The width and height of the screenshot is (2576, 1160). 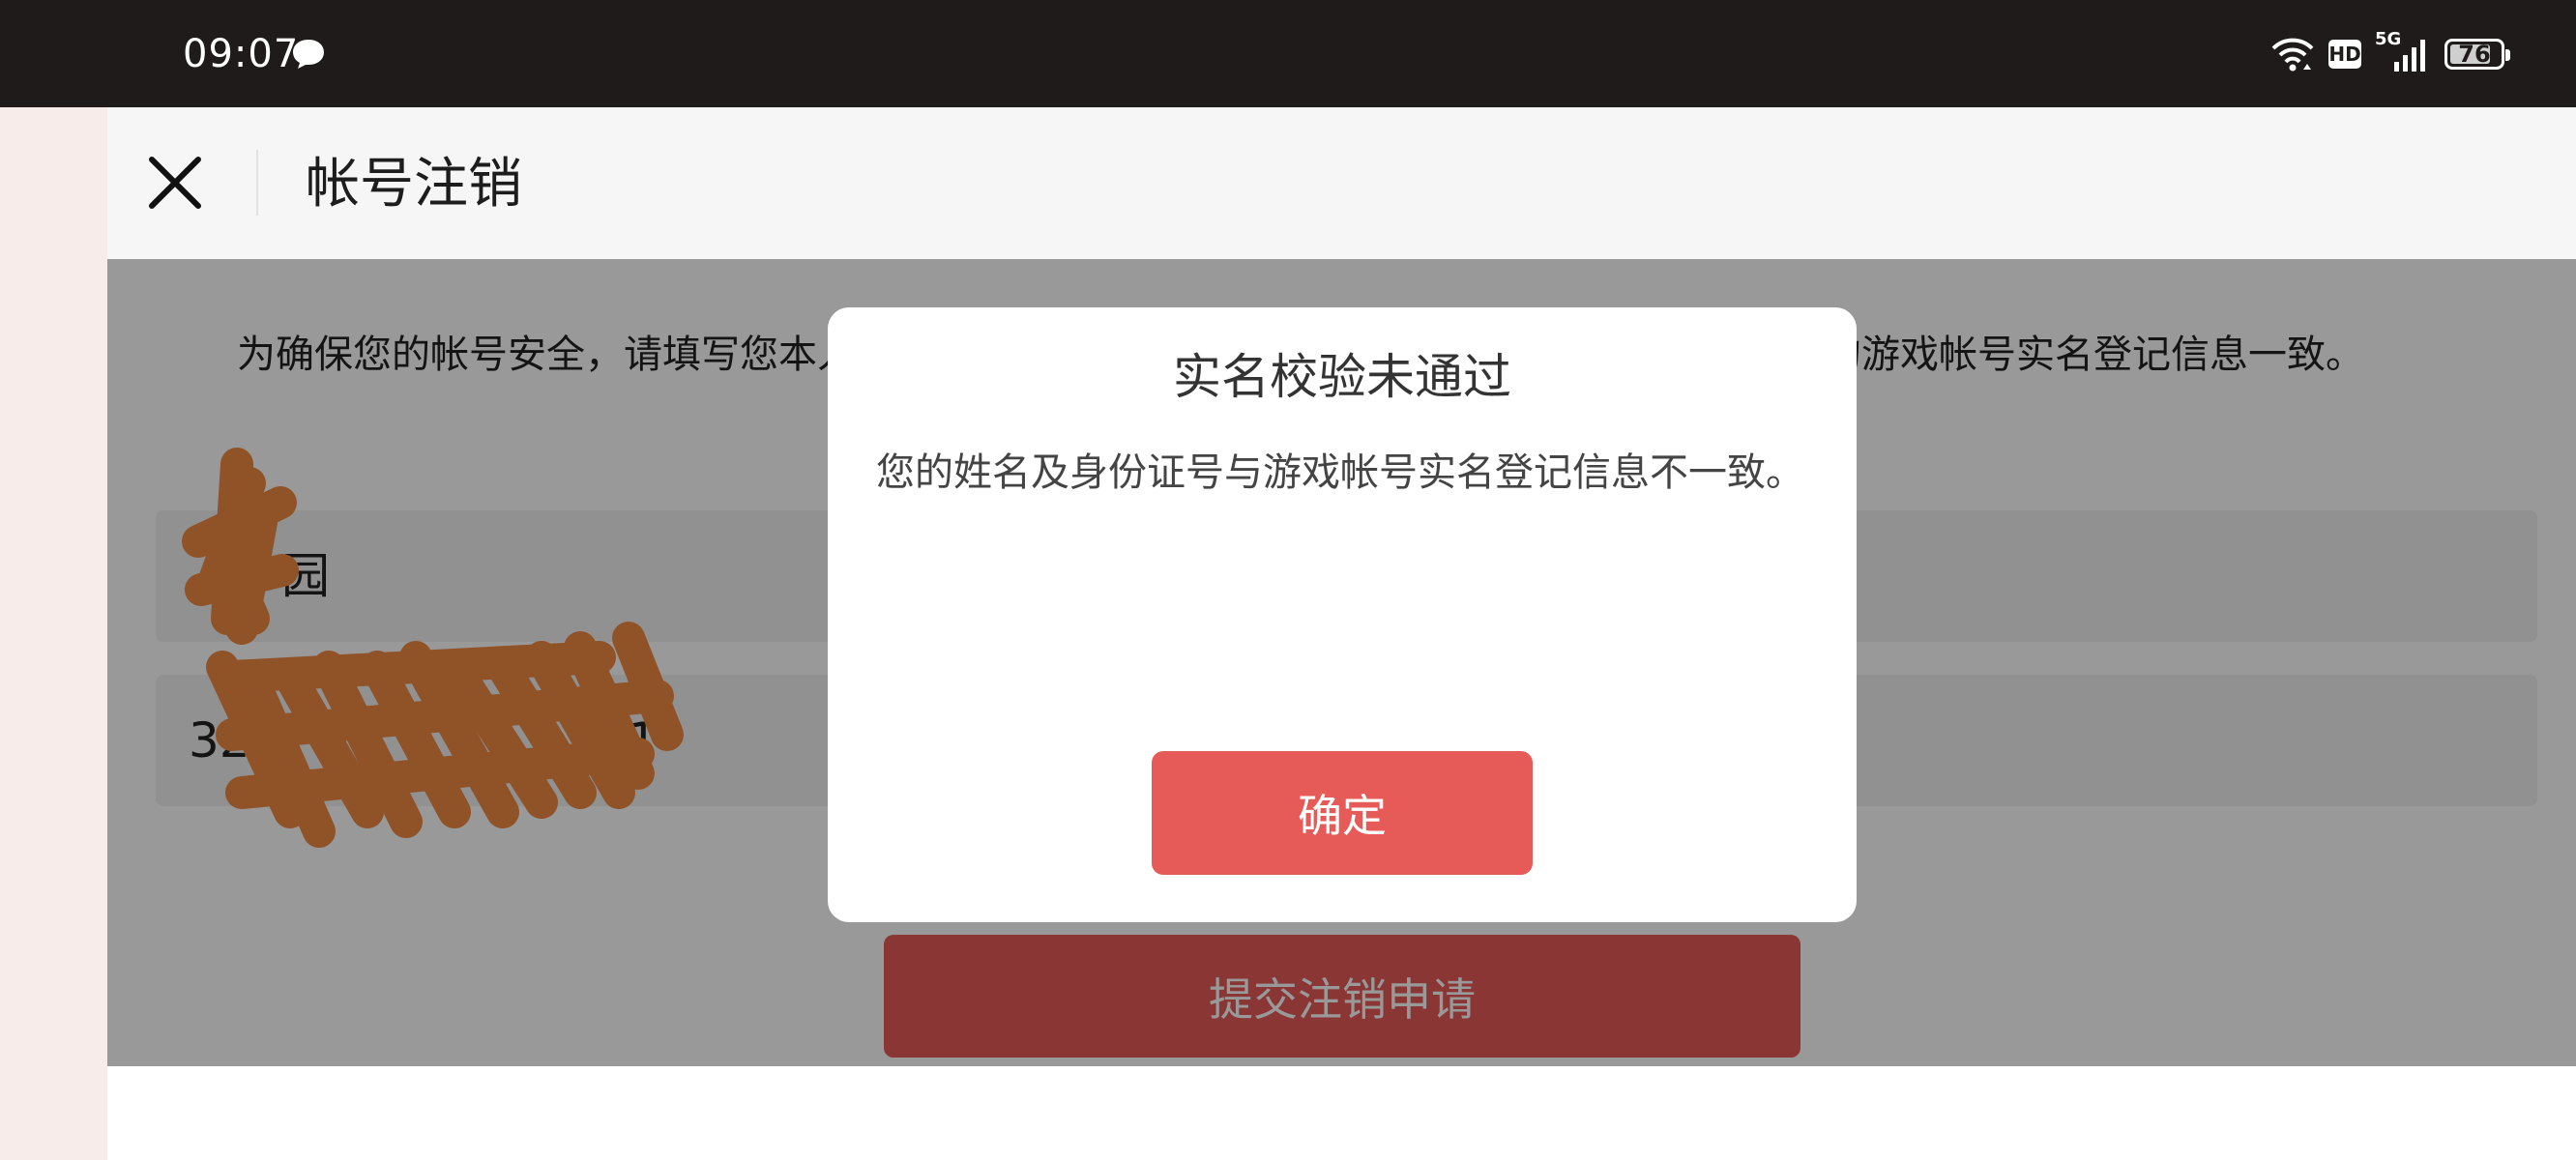 I want to click on battery-icon: 76, so click(x=2477, y=54).